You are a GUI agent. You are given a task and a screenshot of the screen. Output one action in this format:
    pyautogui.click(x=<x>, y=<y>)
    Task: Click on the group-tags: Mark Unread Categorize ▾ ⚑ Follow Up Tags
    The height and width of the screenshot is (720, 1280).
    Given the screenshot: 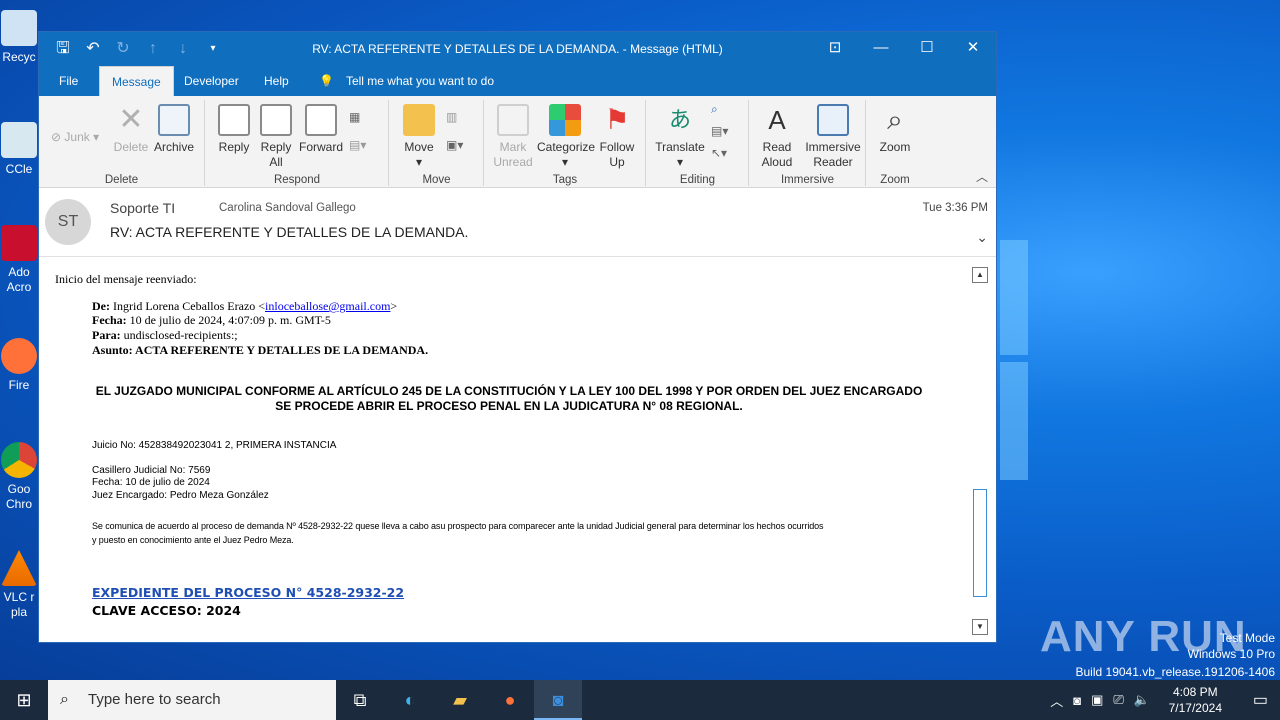 What is the action you would take?
    pyautogui.click(x=565, y=143)
    